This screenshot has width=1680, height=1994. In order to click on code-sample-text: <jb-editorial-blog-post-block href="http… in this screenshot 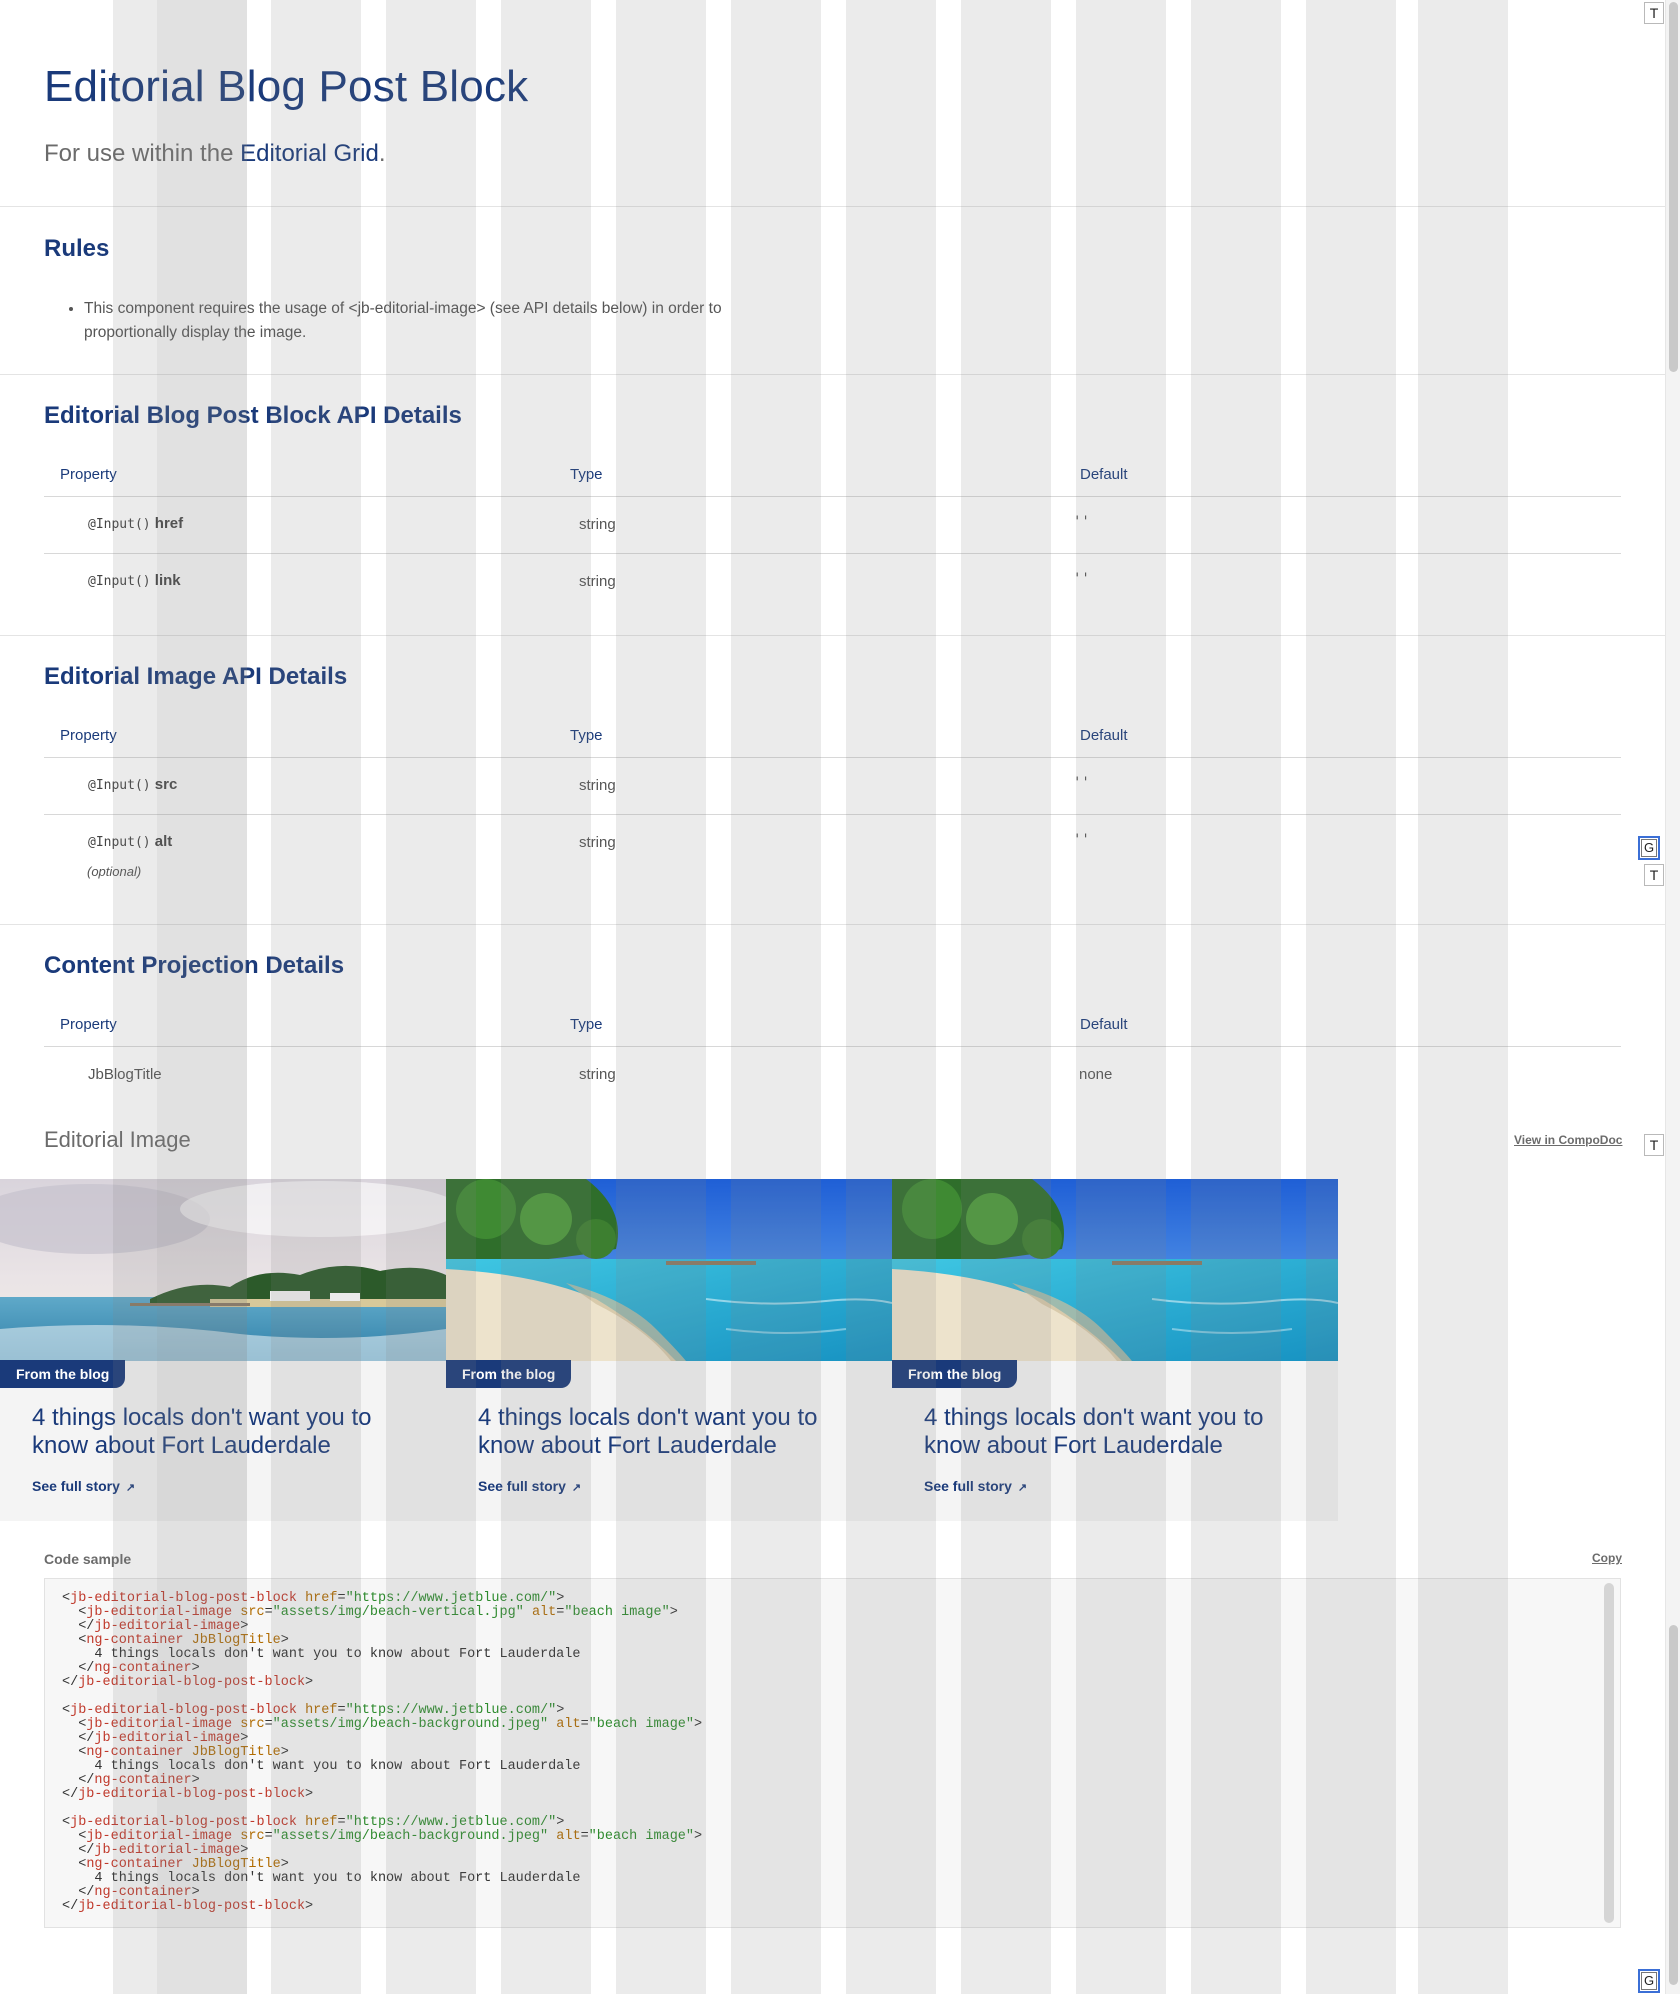, I will do `click(382, 1753)`.